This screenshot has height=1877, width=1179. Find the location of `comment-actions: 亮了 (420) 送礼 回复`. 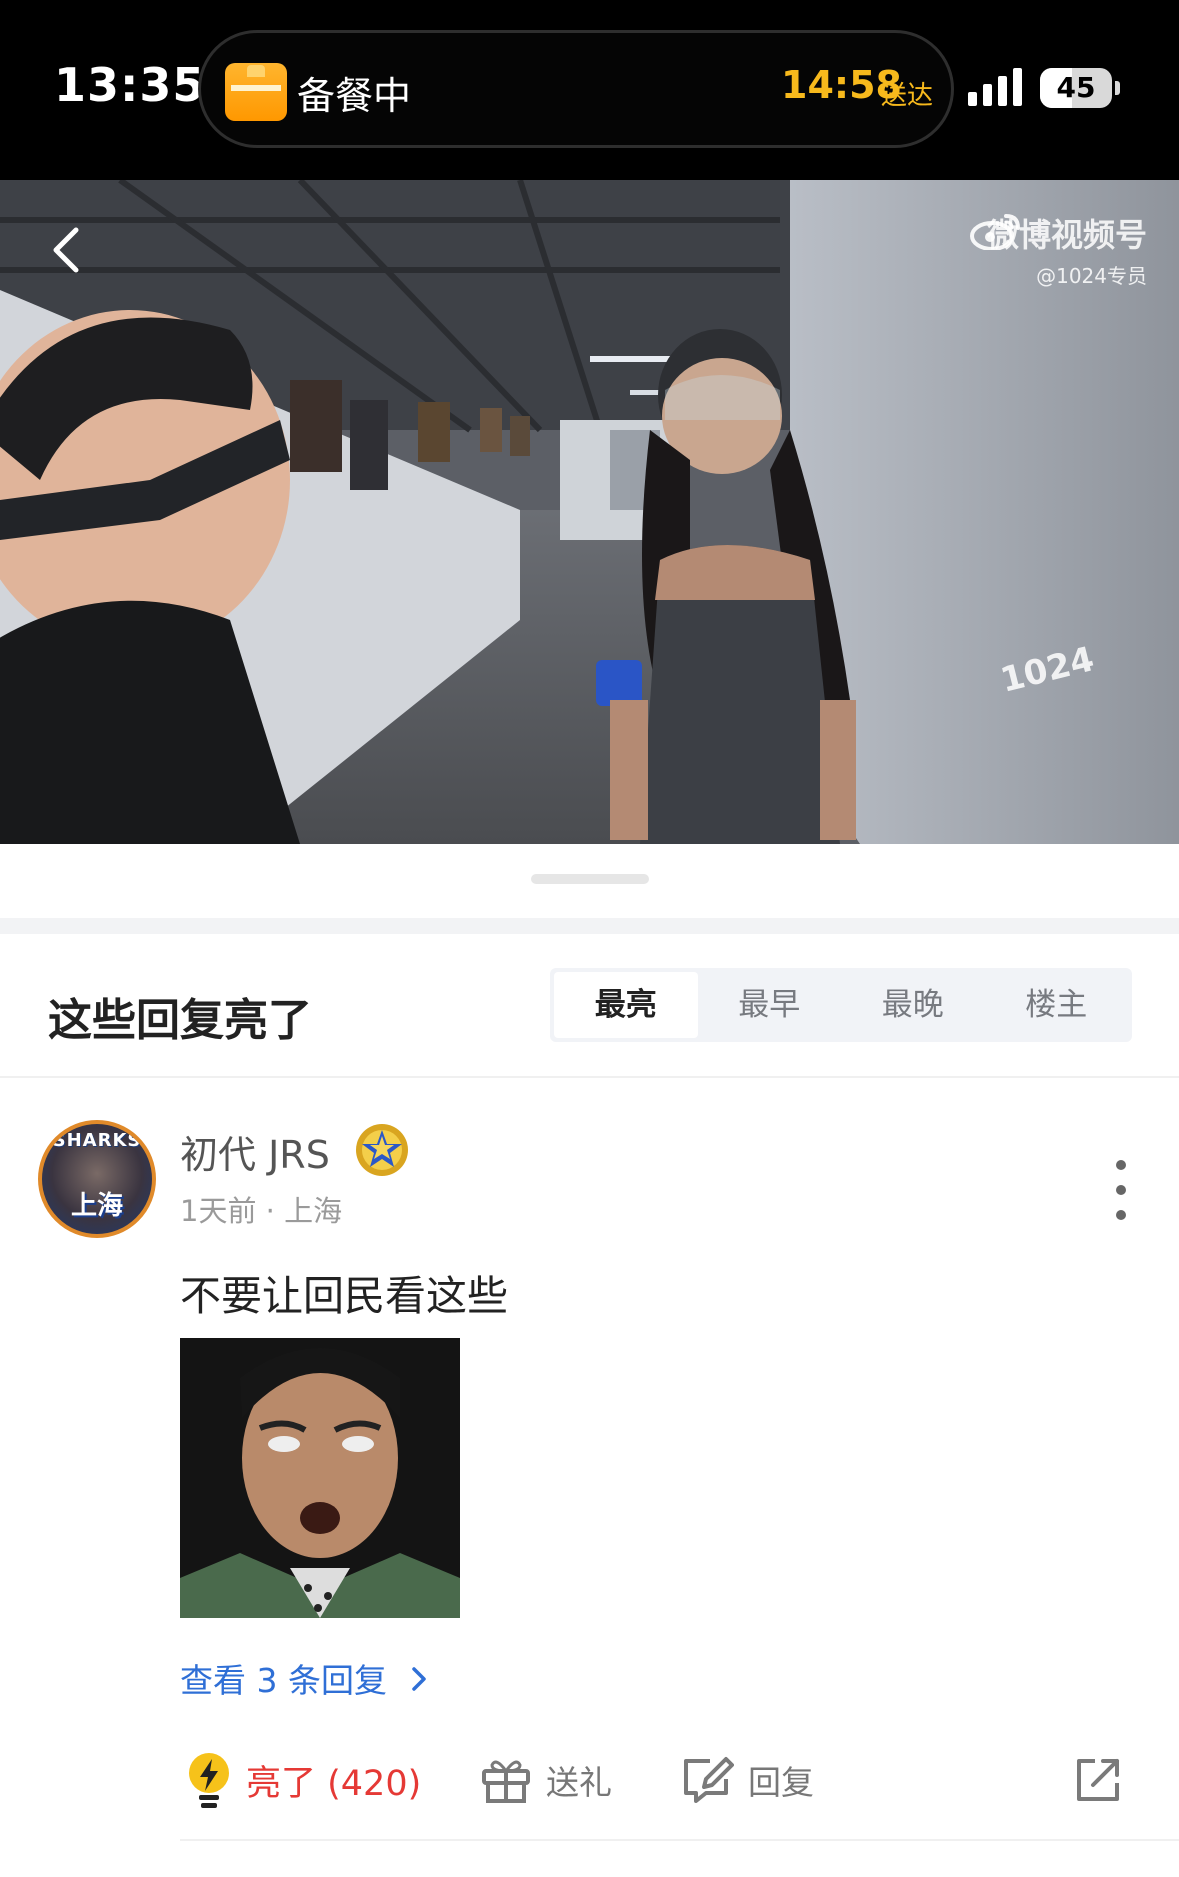

comment-actions: 亮了 (420) 送礼 回复 is located at coordinates (655, 1780).